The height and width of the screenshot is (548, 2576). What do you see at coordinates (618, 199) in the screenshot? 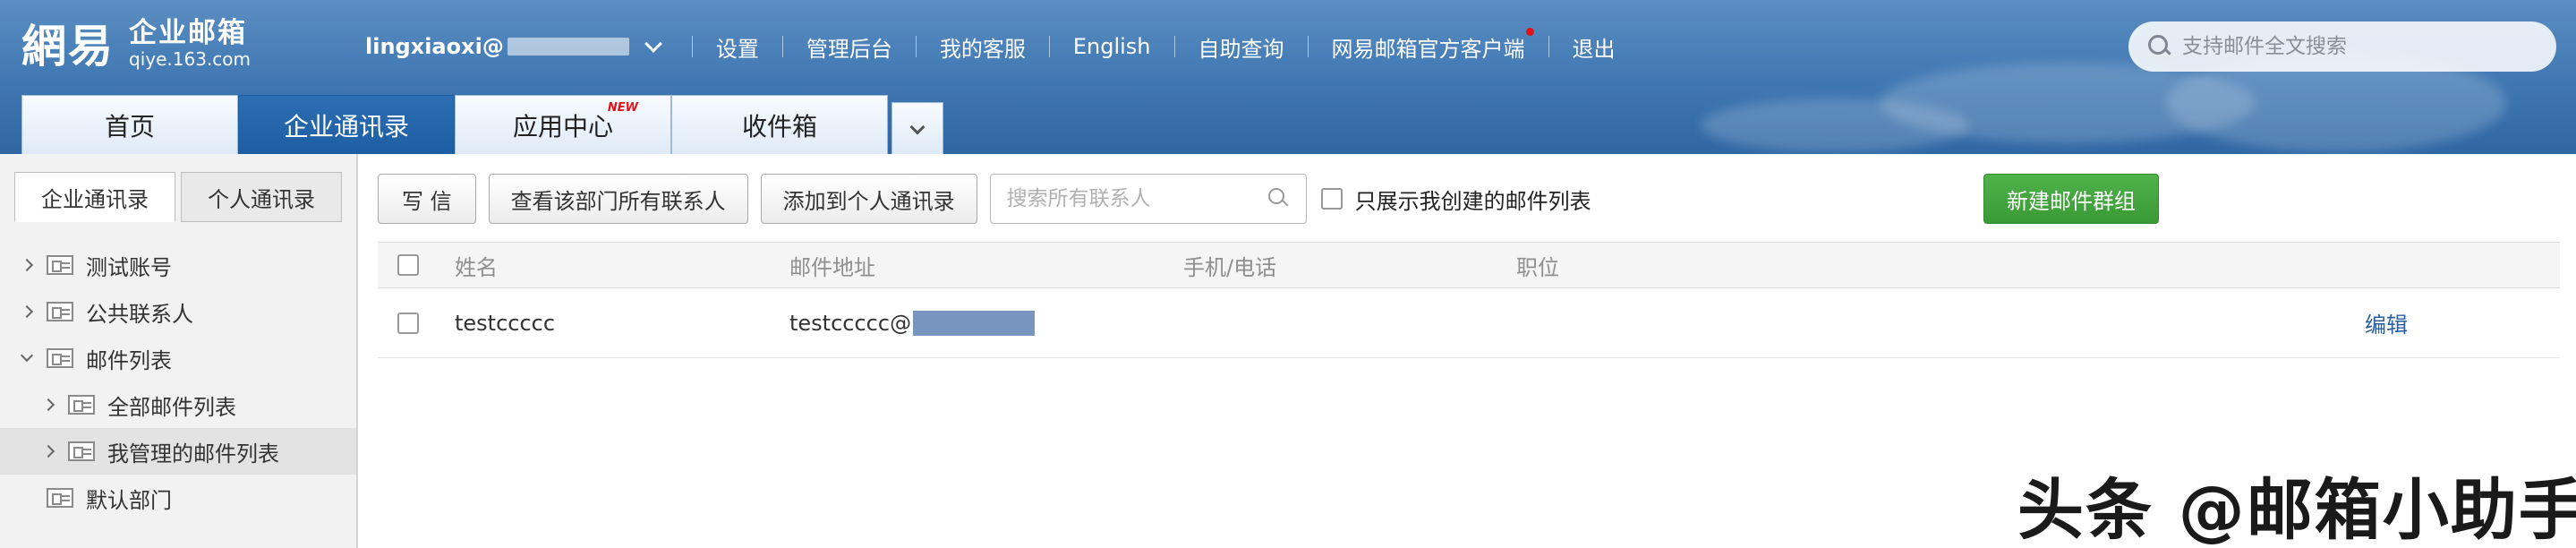
I see `view-all-department-contacts-button: 查看该部门所有联系人` at bounding box center [618, 199].